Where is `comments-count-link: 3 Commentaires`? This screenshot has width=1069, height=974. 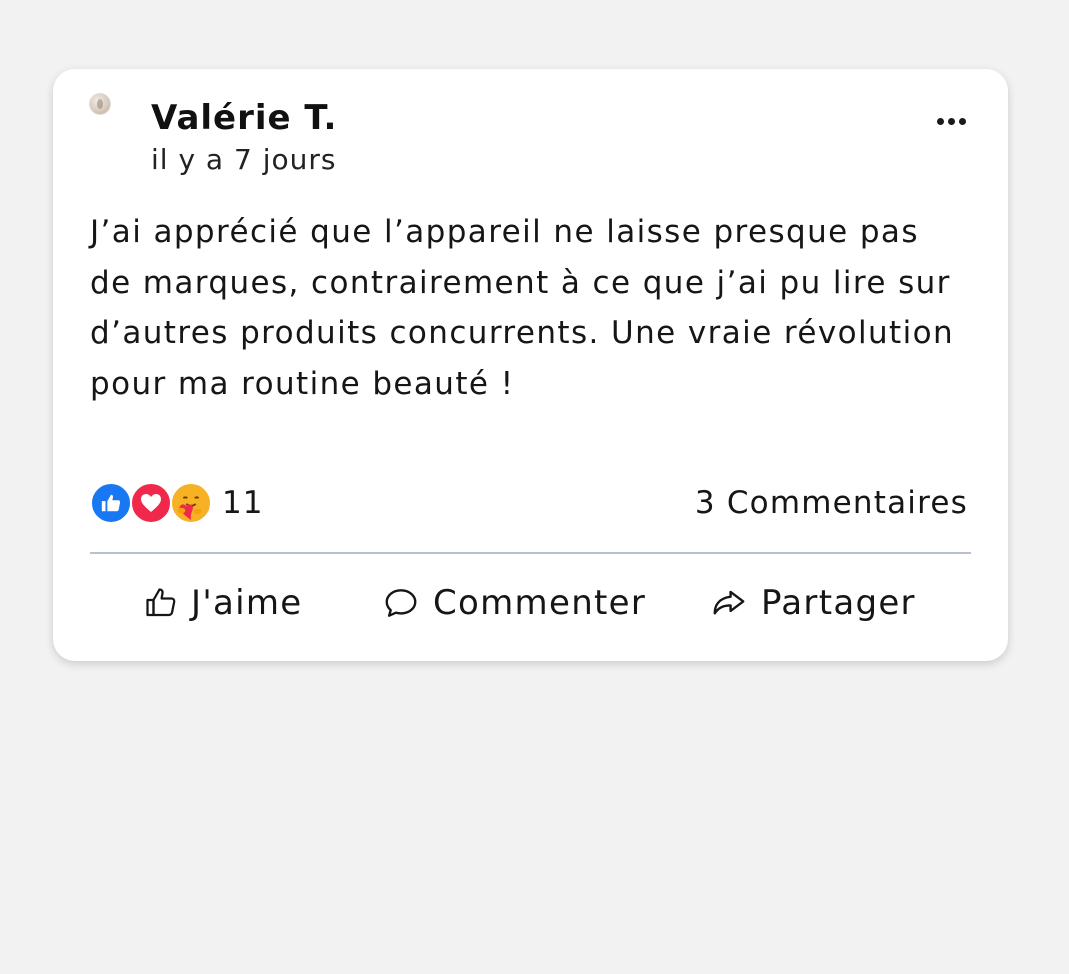 comments-count-link: 3 Commentaires is located at coordinates (831, 503).